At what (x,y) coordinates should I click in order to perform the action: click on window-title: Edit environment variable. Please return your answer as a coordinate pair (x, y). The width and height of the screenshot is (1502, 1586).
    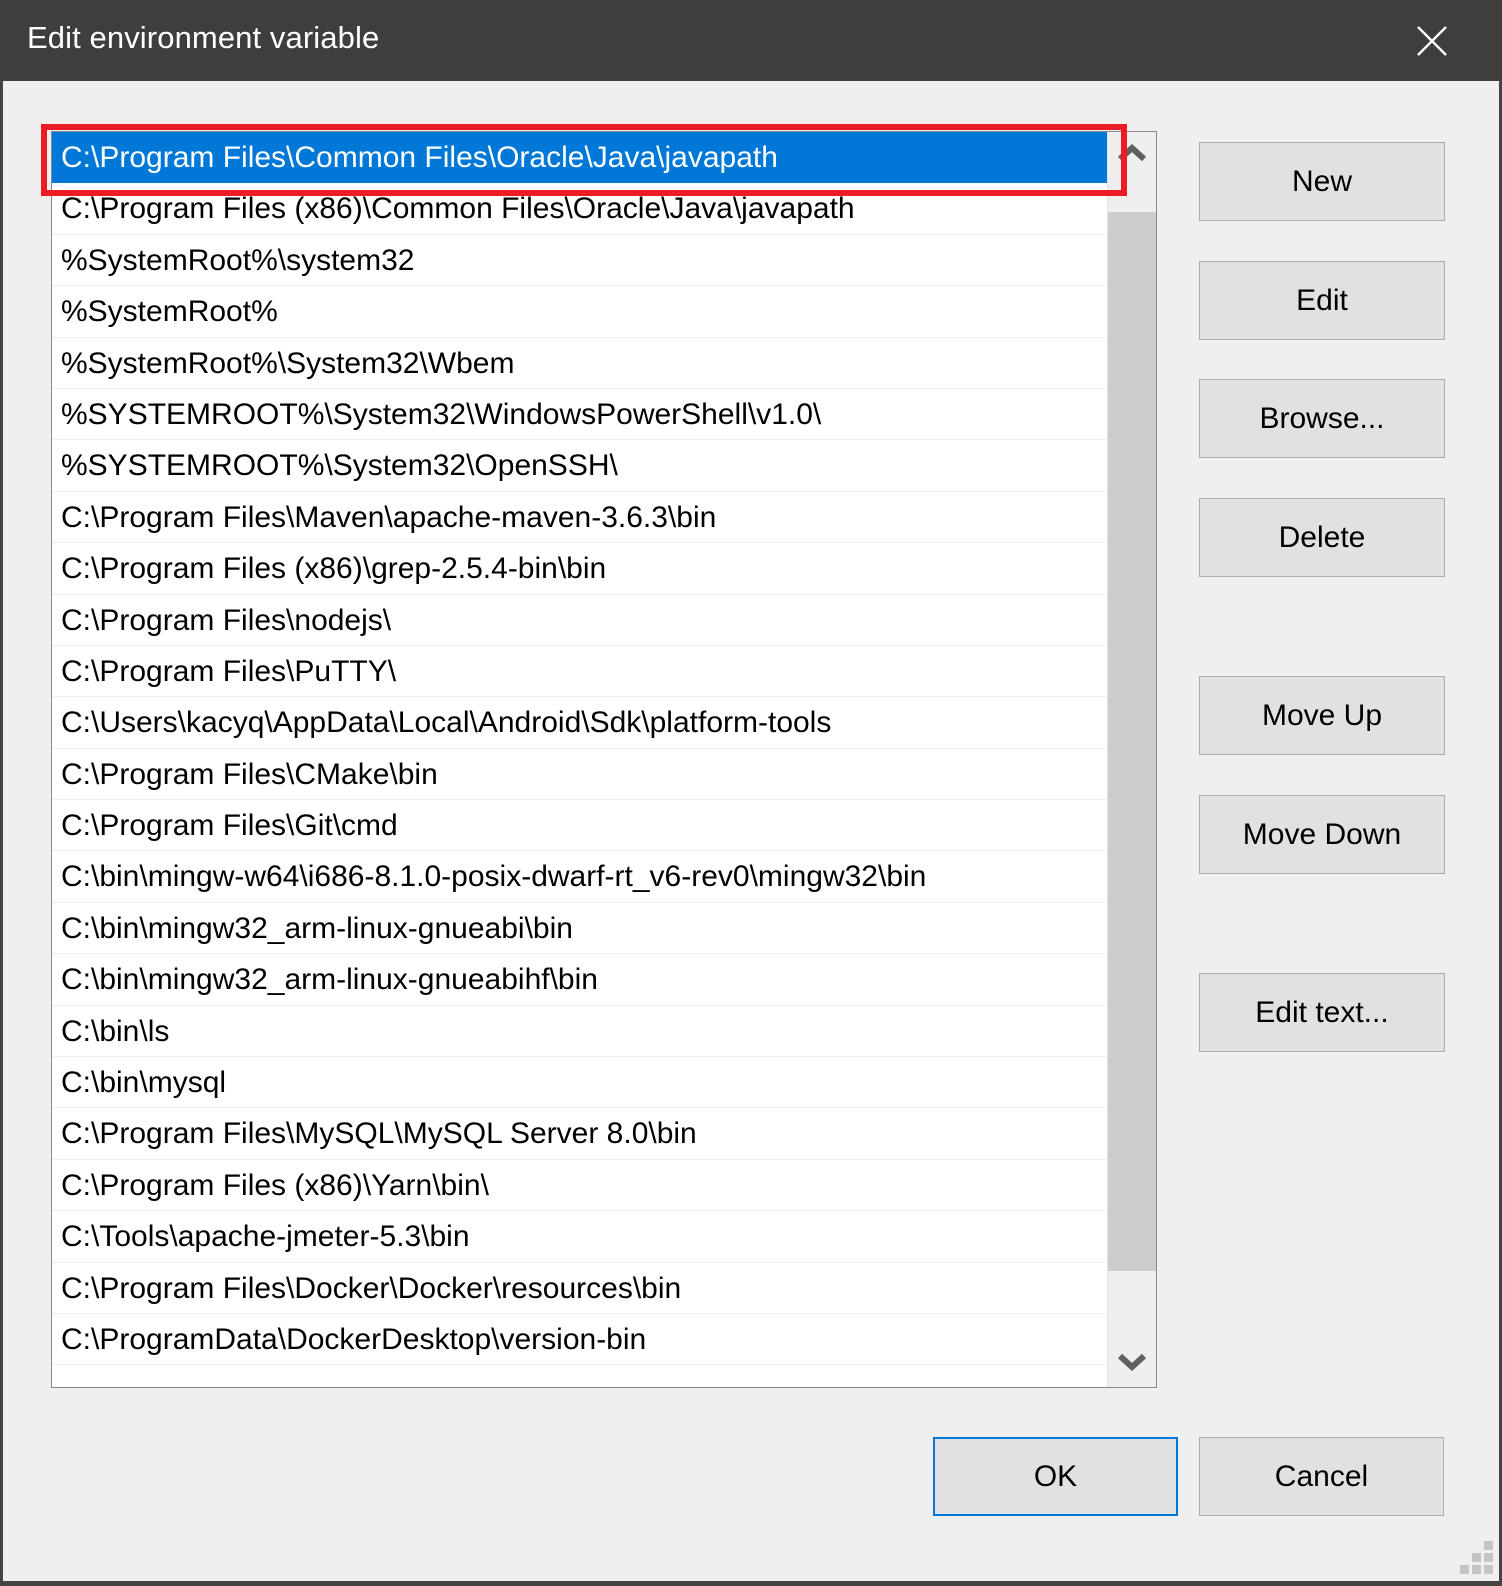
    Looking at the image, I should click on (203, 37).